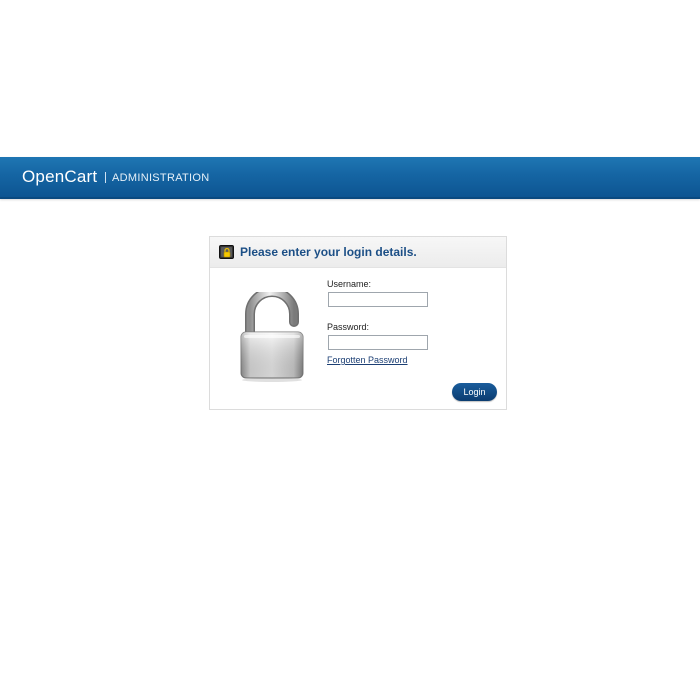 The image size is (700, 700). Describe the element at coordinates (378, 342) in the screenshot. I see `password-input` at that location.